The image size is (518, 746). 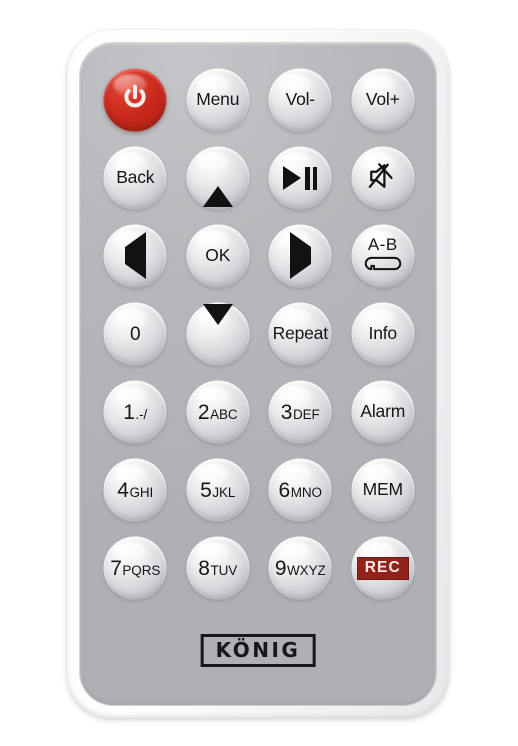 I want to click on key-label: Alarm, so click(x=383, y=411).